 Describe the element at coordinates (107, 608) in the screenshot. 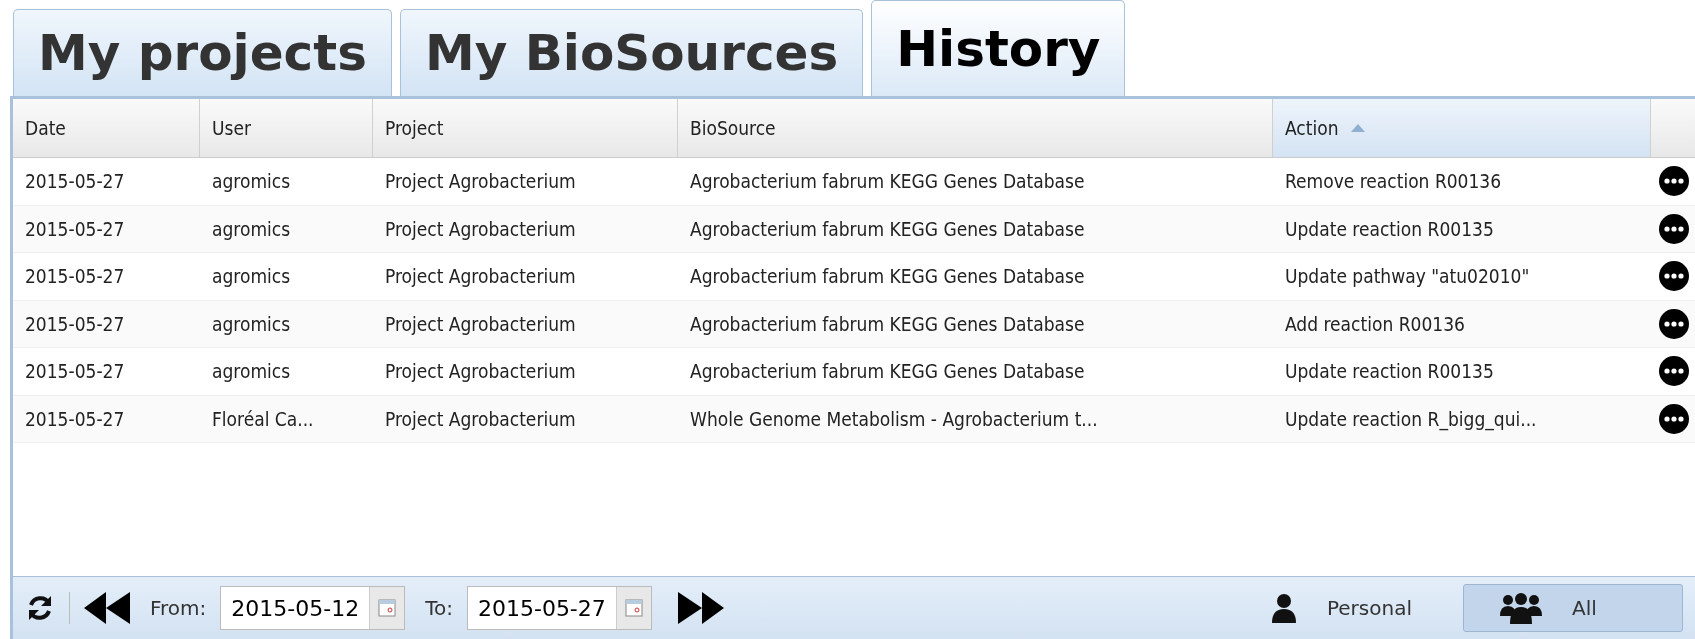

I see `previous-icon` at that location.